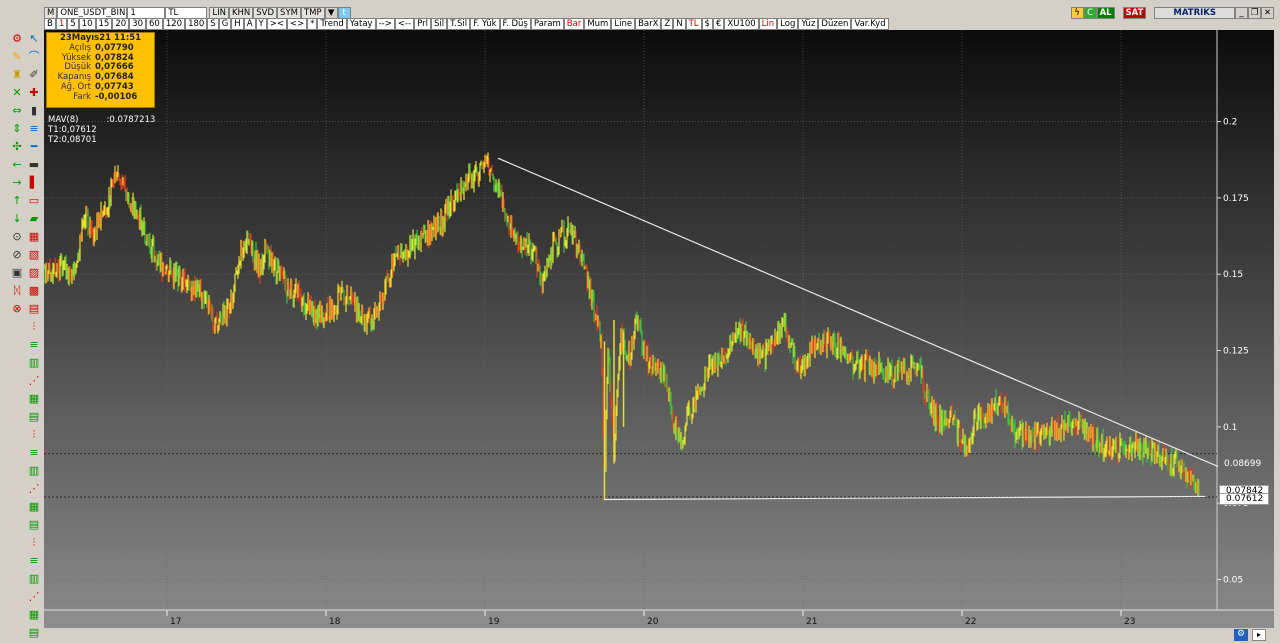 This screenshot has width=1280, height=643. Describe the element at coordinates (515, 24) in the screenshot. I see `toolbar-button: F. Düş` at that location.